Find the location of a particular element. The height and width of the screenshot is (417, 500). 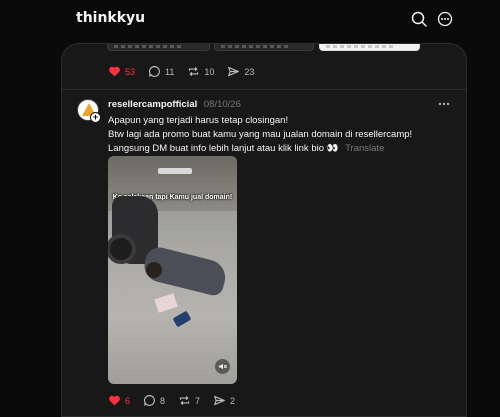

post-actions: 6 8 7 2 is located at coordinates (178, 400).